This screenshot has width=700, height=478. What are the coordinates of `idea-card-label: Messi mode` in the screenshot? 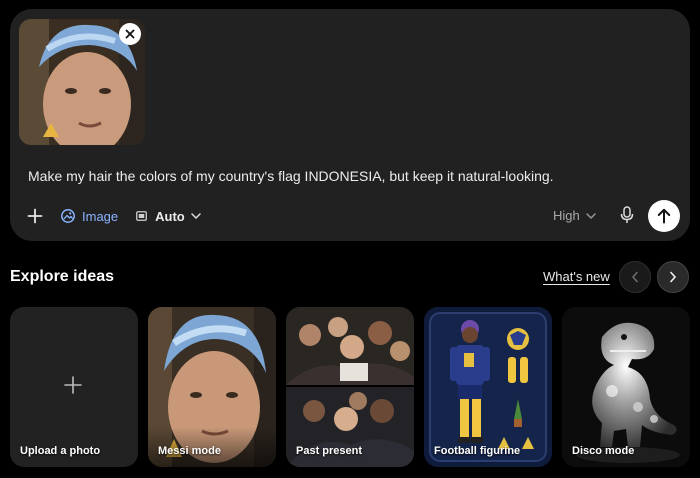 It's located at (189, 451).